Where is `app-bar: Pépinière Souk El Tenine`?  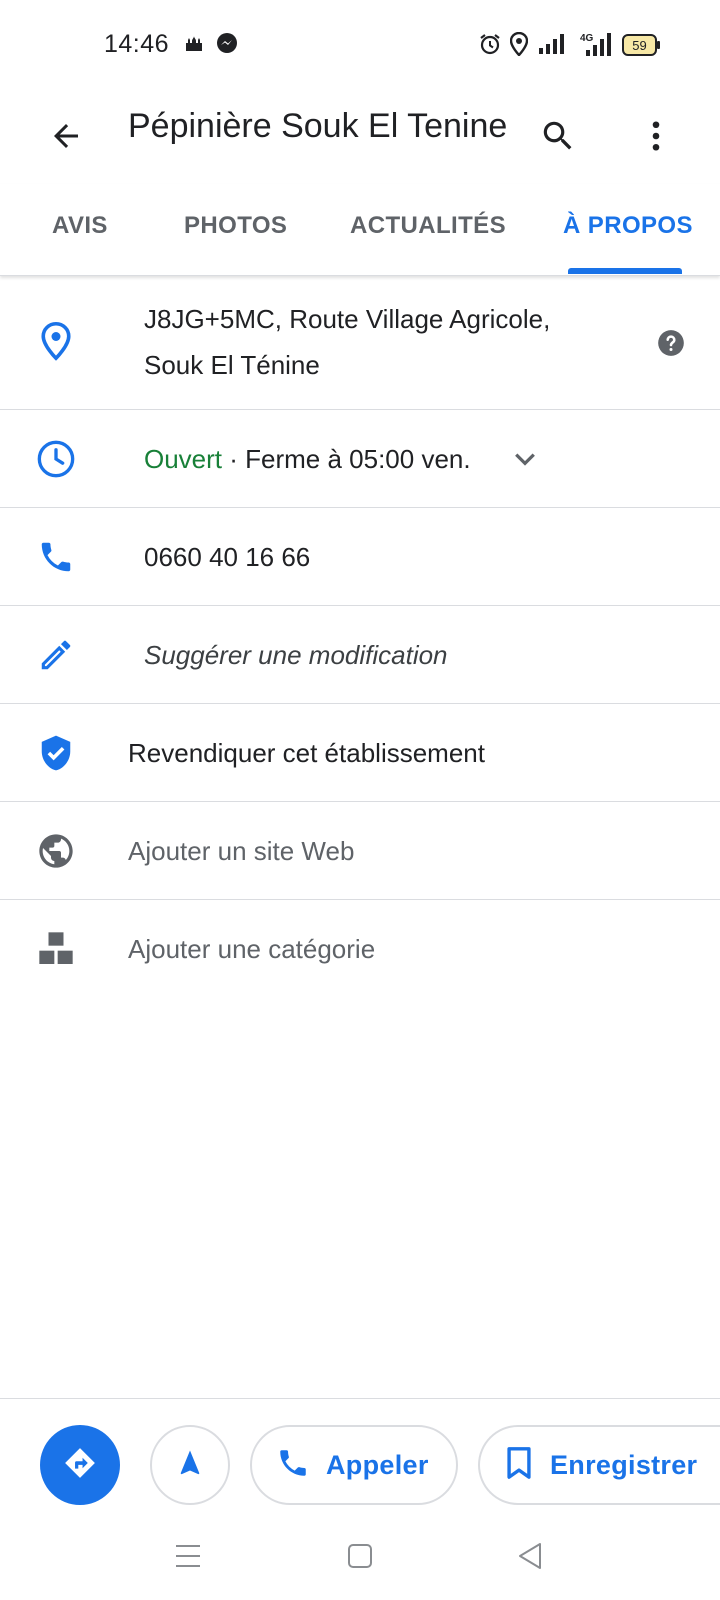
app-bar: Pépinière Souk El Tenine is located at coordinates (360, 138).